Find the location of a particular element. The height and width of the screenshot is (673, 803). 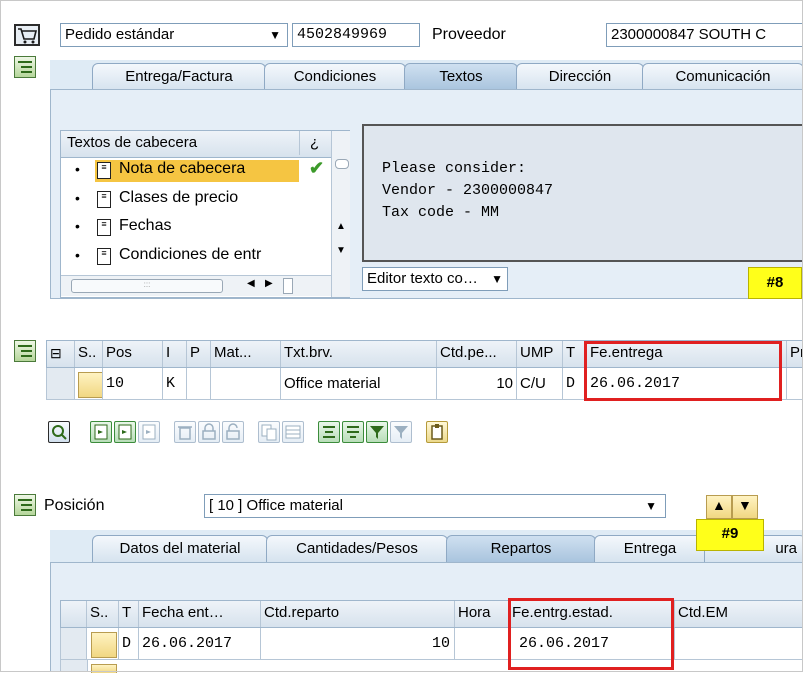

document-type-value: Pedido estándar is located at coordinates (120, 34).